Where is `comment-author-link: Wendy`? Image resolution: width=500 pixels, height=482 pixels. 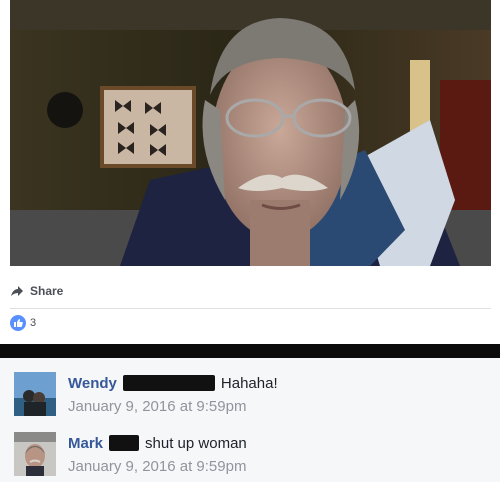
comment-author-link: Wendy is located at coordinates (92, 383).